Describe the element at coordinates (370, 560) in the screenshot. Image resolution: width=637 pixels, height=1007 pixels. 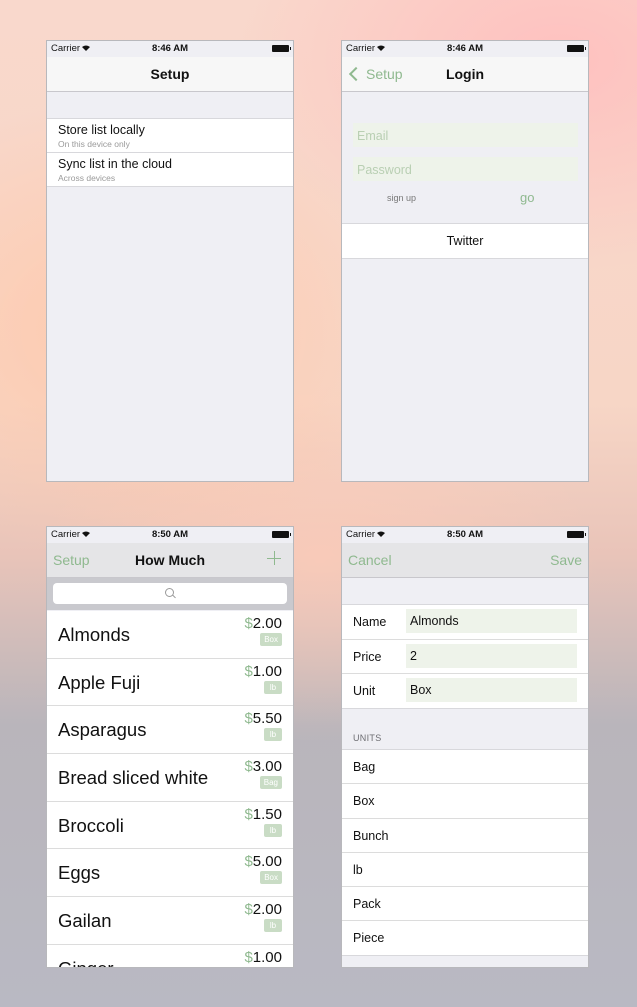
I see `cancel-button: Cancel` at that location.